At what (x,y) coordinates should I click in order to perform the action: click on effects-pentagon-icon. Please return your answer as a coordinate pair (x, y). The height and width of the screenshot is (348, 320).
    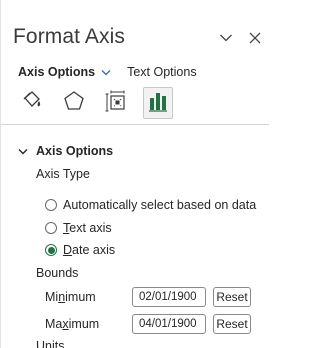
    Looking at the image, I should click on (74, 103).